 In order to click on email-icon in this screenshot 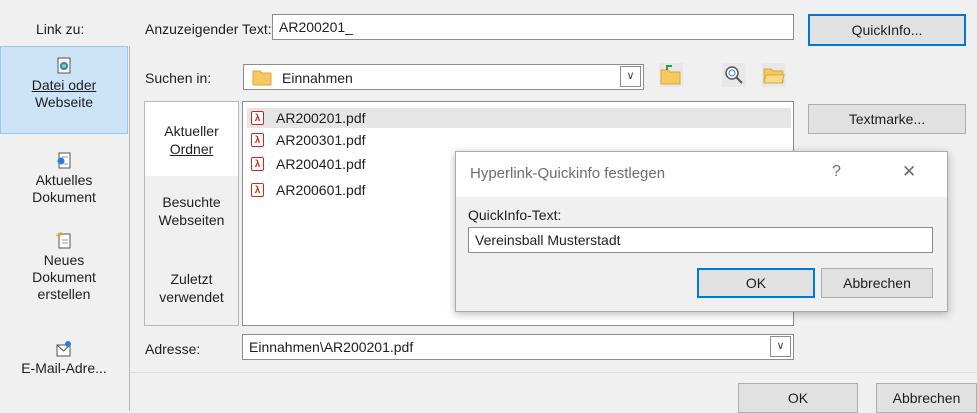, I will do `click(63, 349)`.